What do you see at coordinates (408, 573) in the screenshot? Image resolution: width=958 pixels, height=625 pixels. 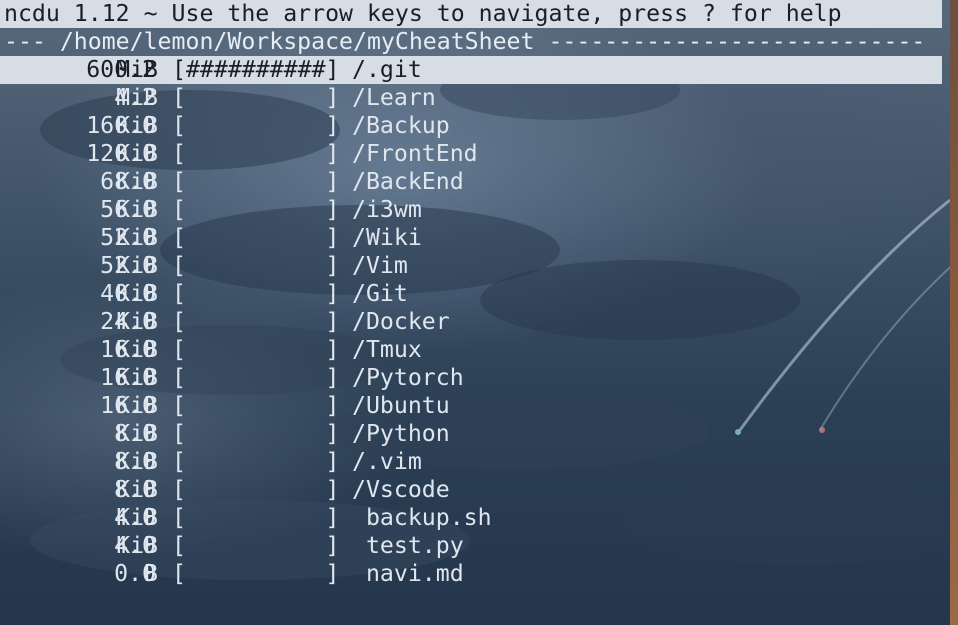 I see `entry-name: navi.md` at bounding box center [408, 573].